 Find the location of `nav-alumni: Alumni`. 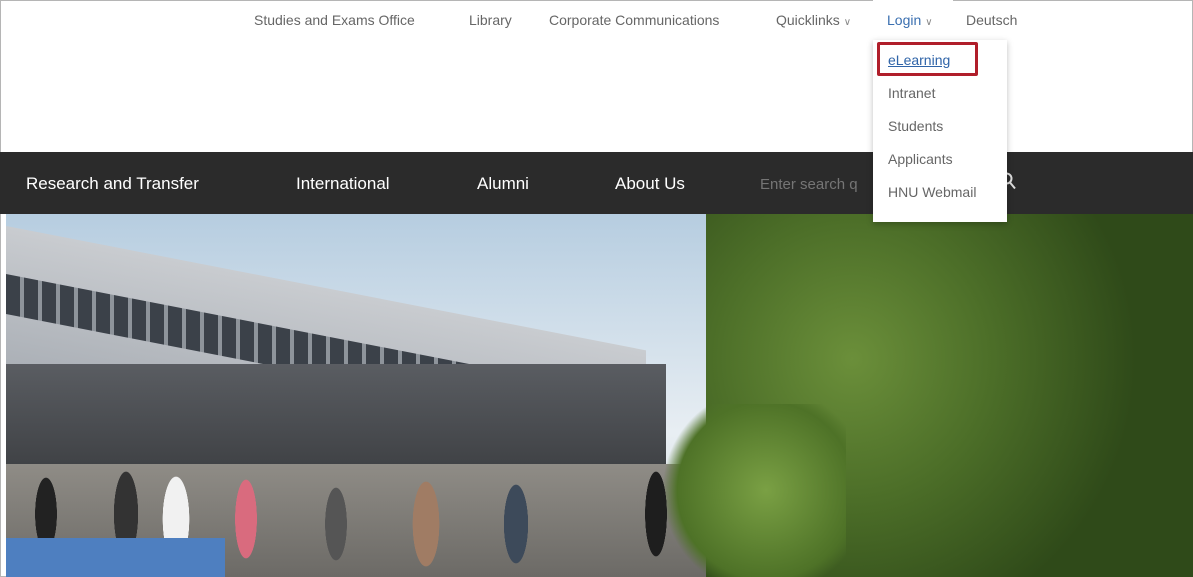

nav-alumni: Alumni is located at coordinates (503, 184).